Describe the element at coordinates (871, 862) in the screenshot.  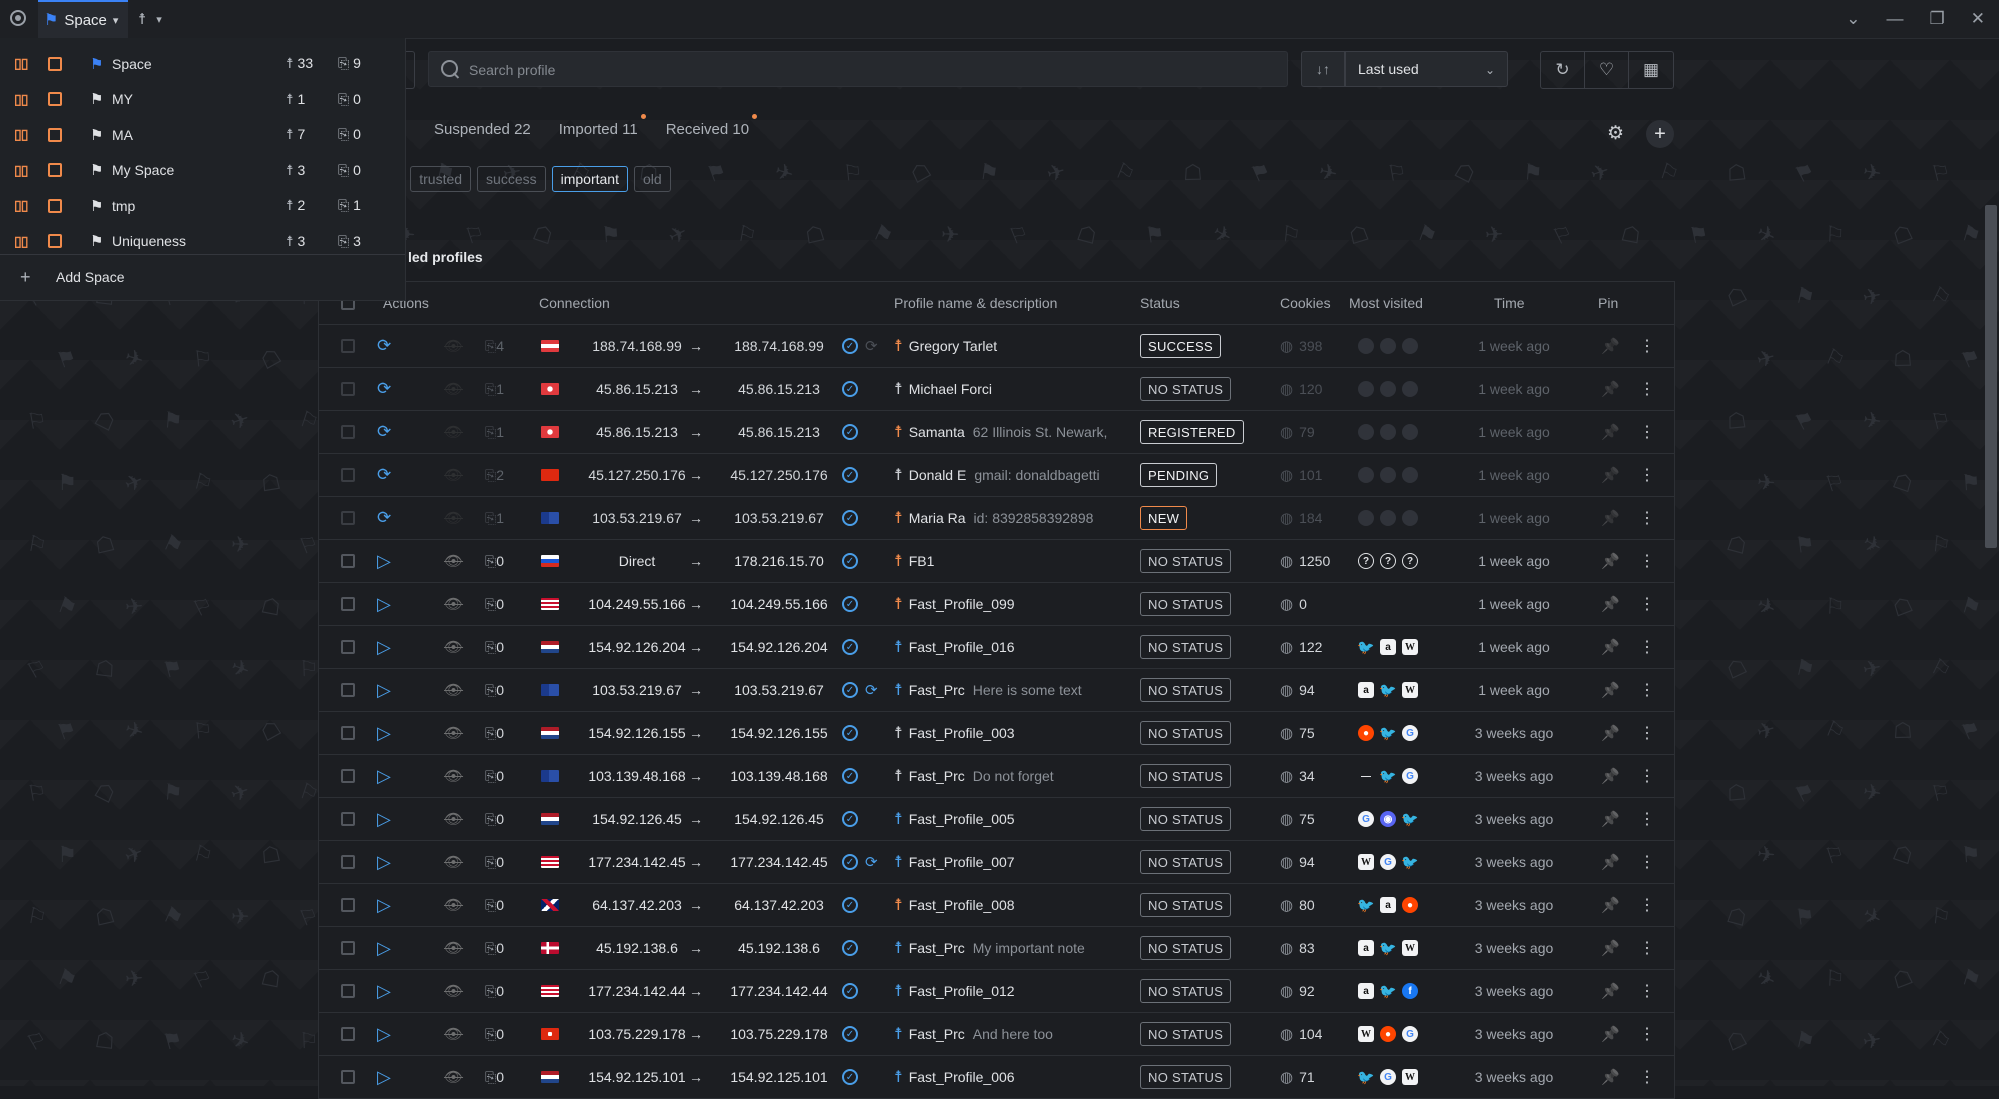
I see `refresh-connection: ⟳` at that location.